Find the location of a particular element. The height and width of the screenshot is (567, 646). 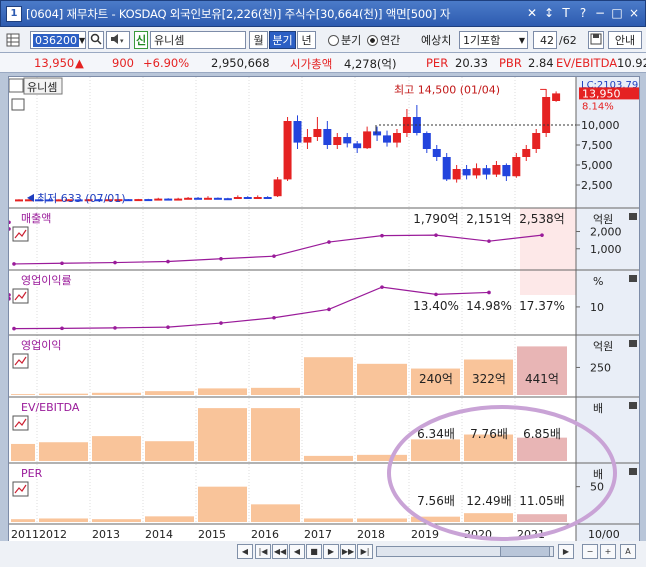

x-tick-label: 2016 is located at coordinates (265, 534).